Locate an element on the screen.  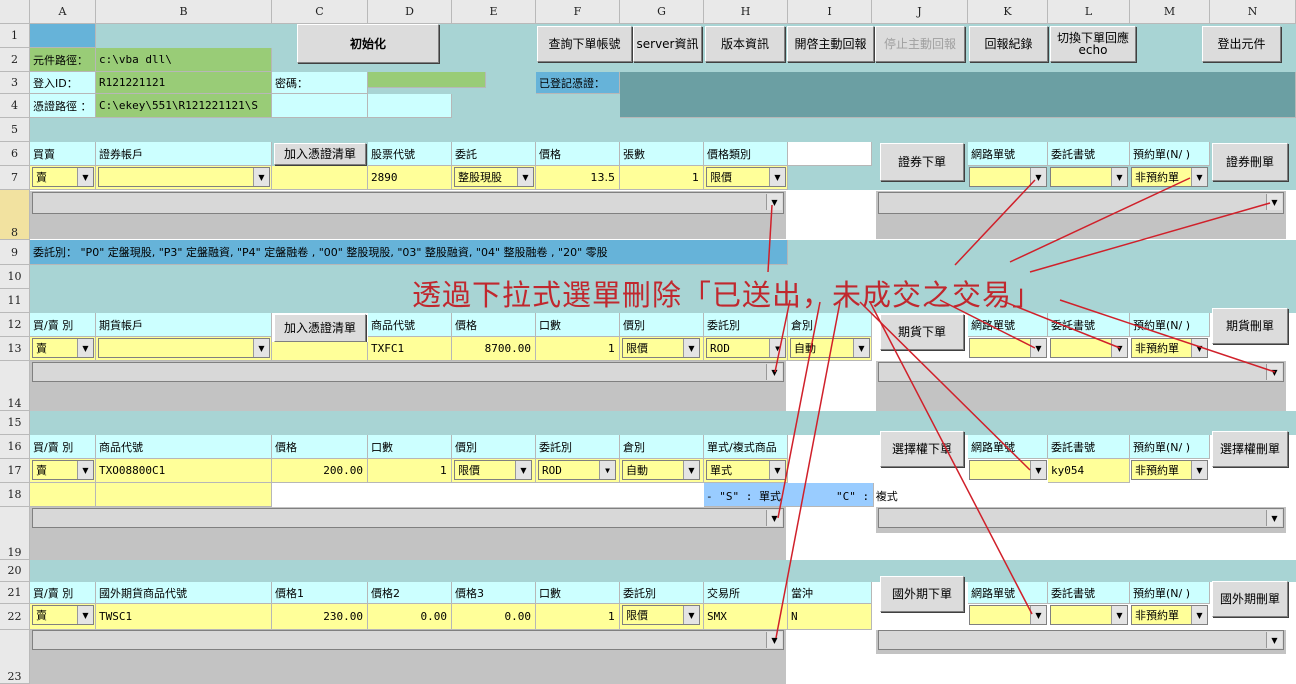
annotation-text: 透過下拉式選單刪除「已送出，未成交之交易」 is located at coordinates (727, 295).